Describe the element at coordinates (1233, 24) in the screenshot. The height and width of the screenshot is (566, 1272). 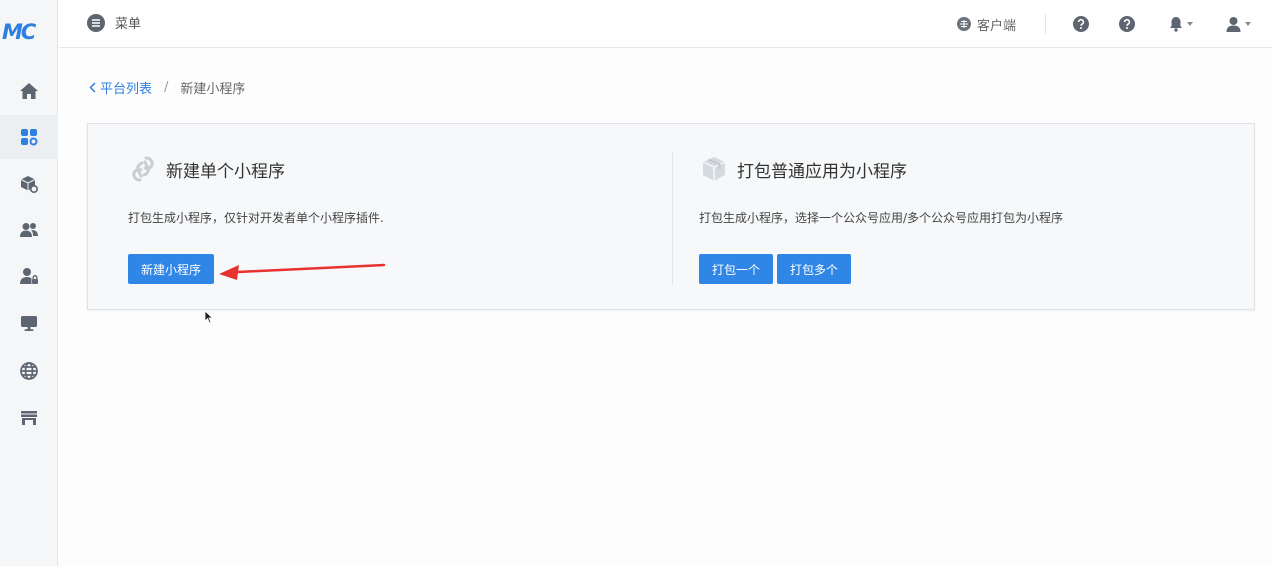
I see `user-icon` at that location.